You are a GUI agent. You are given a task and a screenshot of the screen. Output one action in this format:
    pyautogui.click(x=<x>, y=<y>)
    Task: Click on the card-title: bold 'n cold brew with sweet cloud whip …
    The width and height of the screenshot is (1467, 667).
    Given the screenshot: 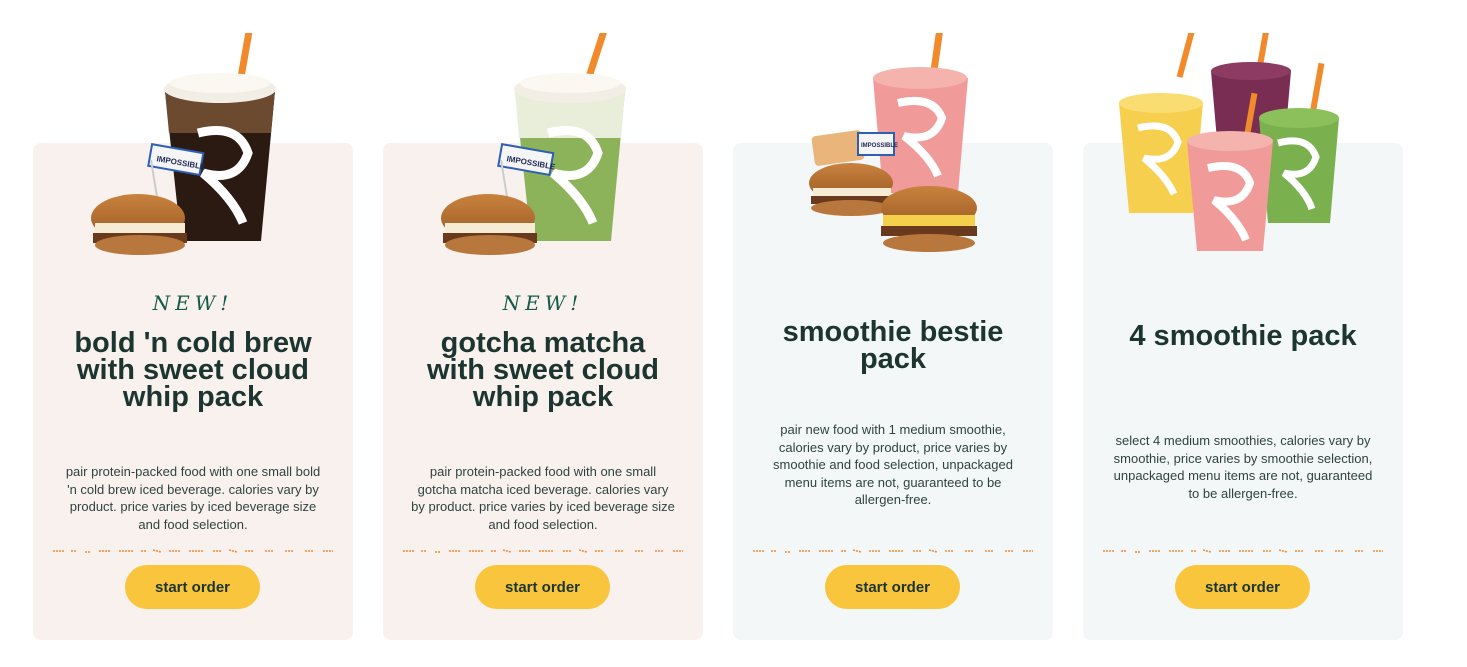 What is the action you would take?
    pyautogui.click(x=193, y=370)
    